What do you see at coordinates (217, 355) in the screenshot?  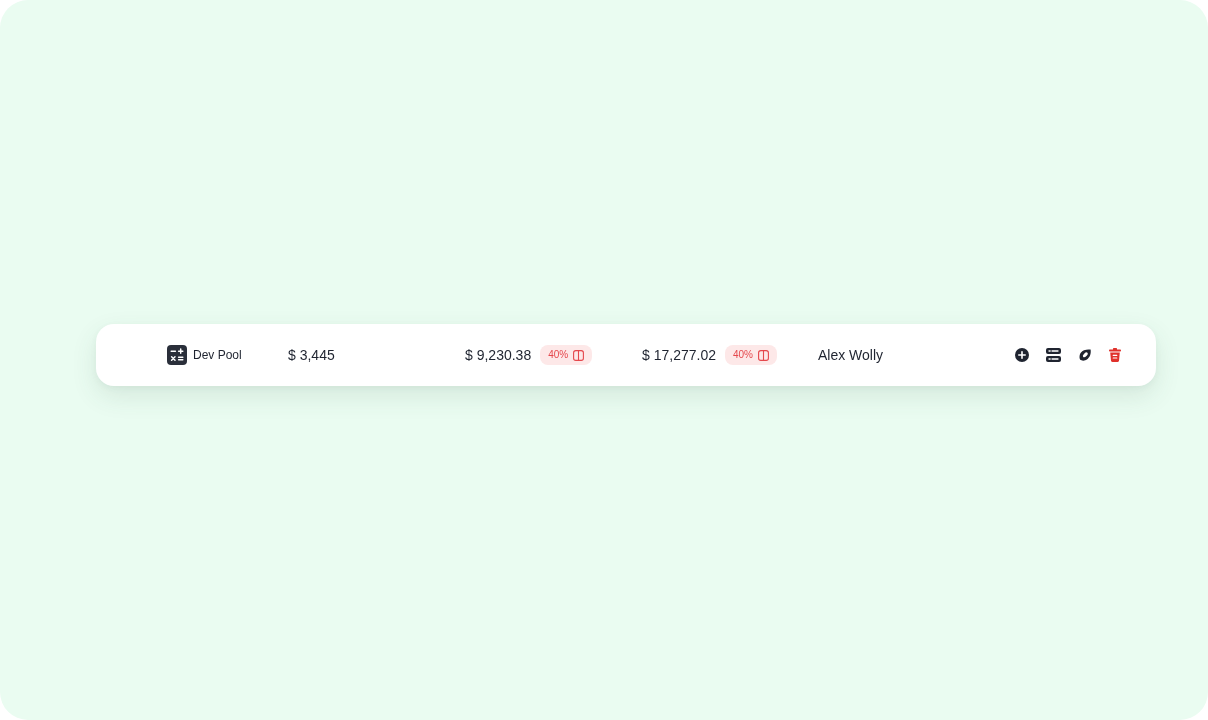 I see `pool-name: Dev Pool` at bounding box center [217, 355].